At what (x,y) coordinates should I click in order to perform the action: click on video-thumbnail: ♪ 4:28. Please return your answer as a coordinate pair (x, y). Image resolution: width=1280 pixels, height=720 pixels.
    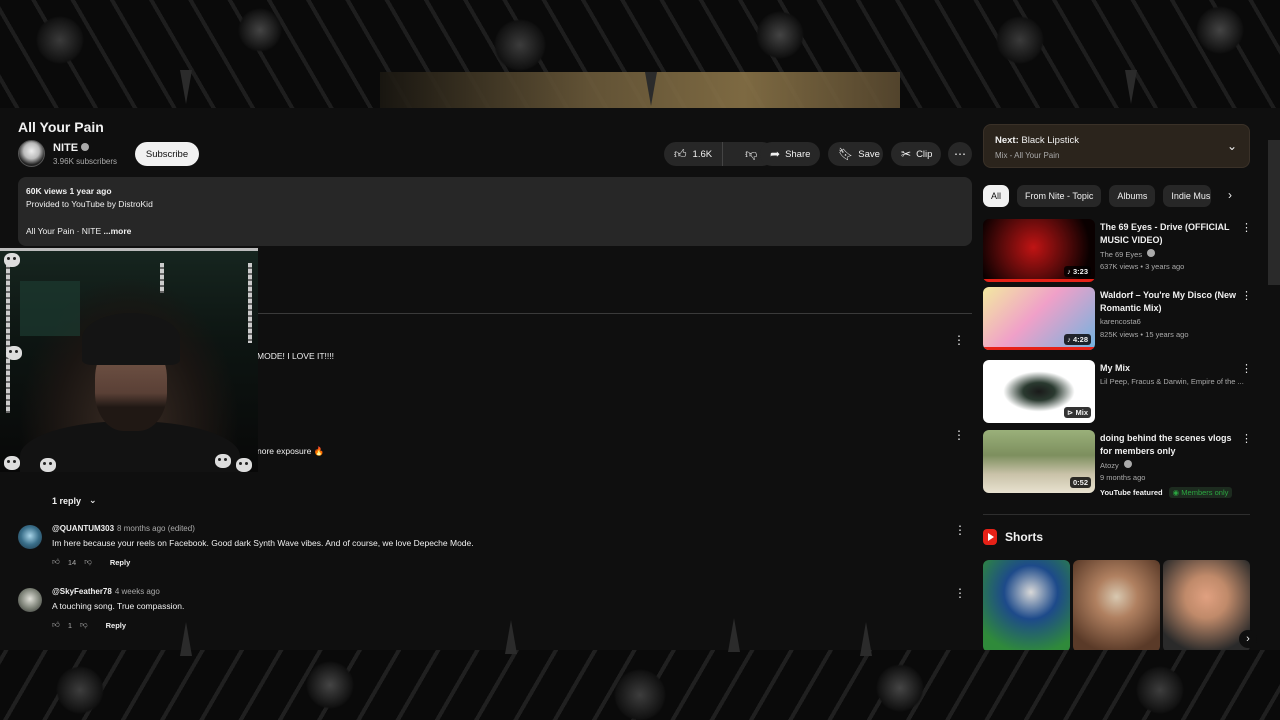
    Looking at the image, I should click on (1039, 318).